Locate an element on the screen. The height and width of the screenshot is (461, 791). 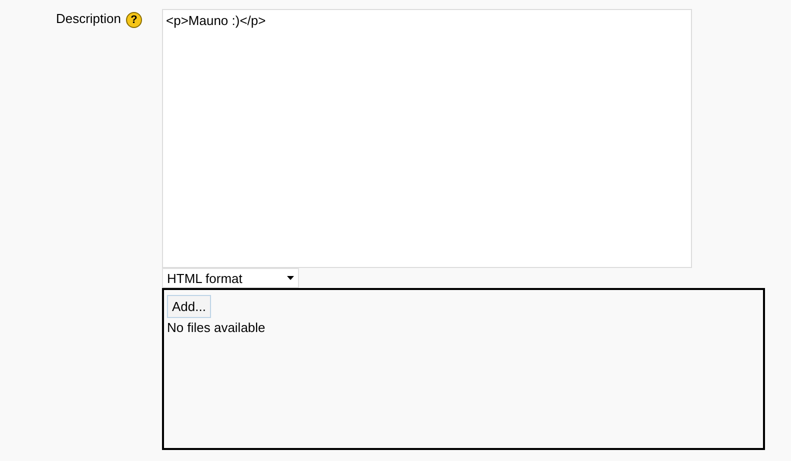
field-label: Description is located at coordinates (88, 19).